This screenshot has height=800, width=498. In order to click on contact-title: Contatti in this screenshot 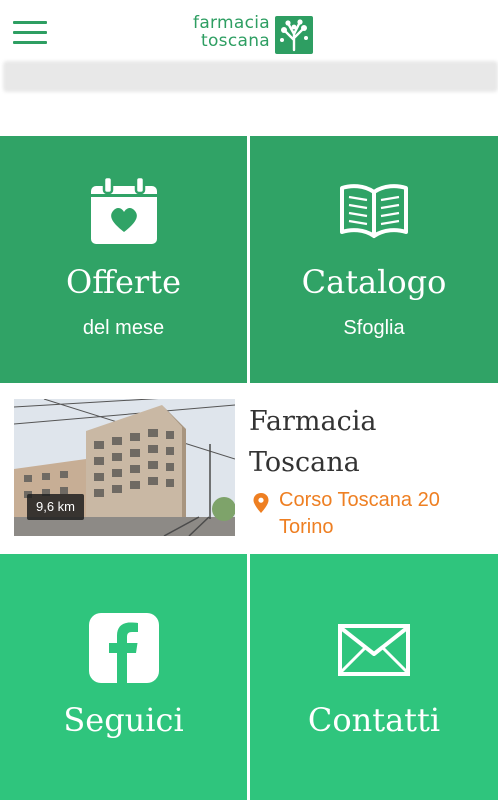, I will do `click(374, 720)`.